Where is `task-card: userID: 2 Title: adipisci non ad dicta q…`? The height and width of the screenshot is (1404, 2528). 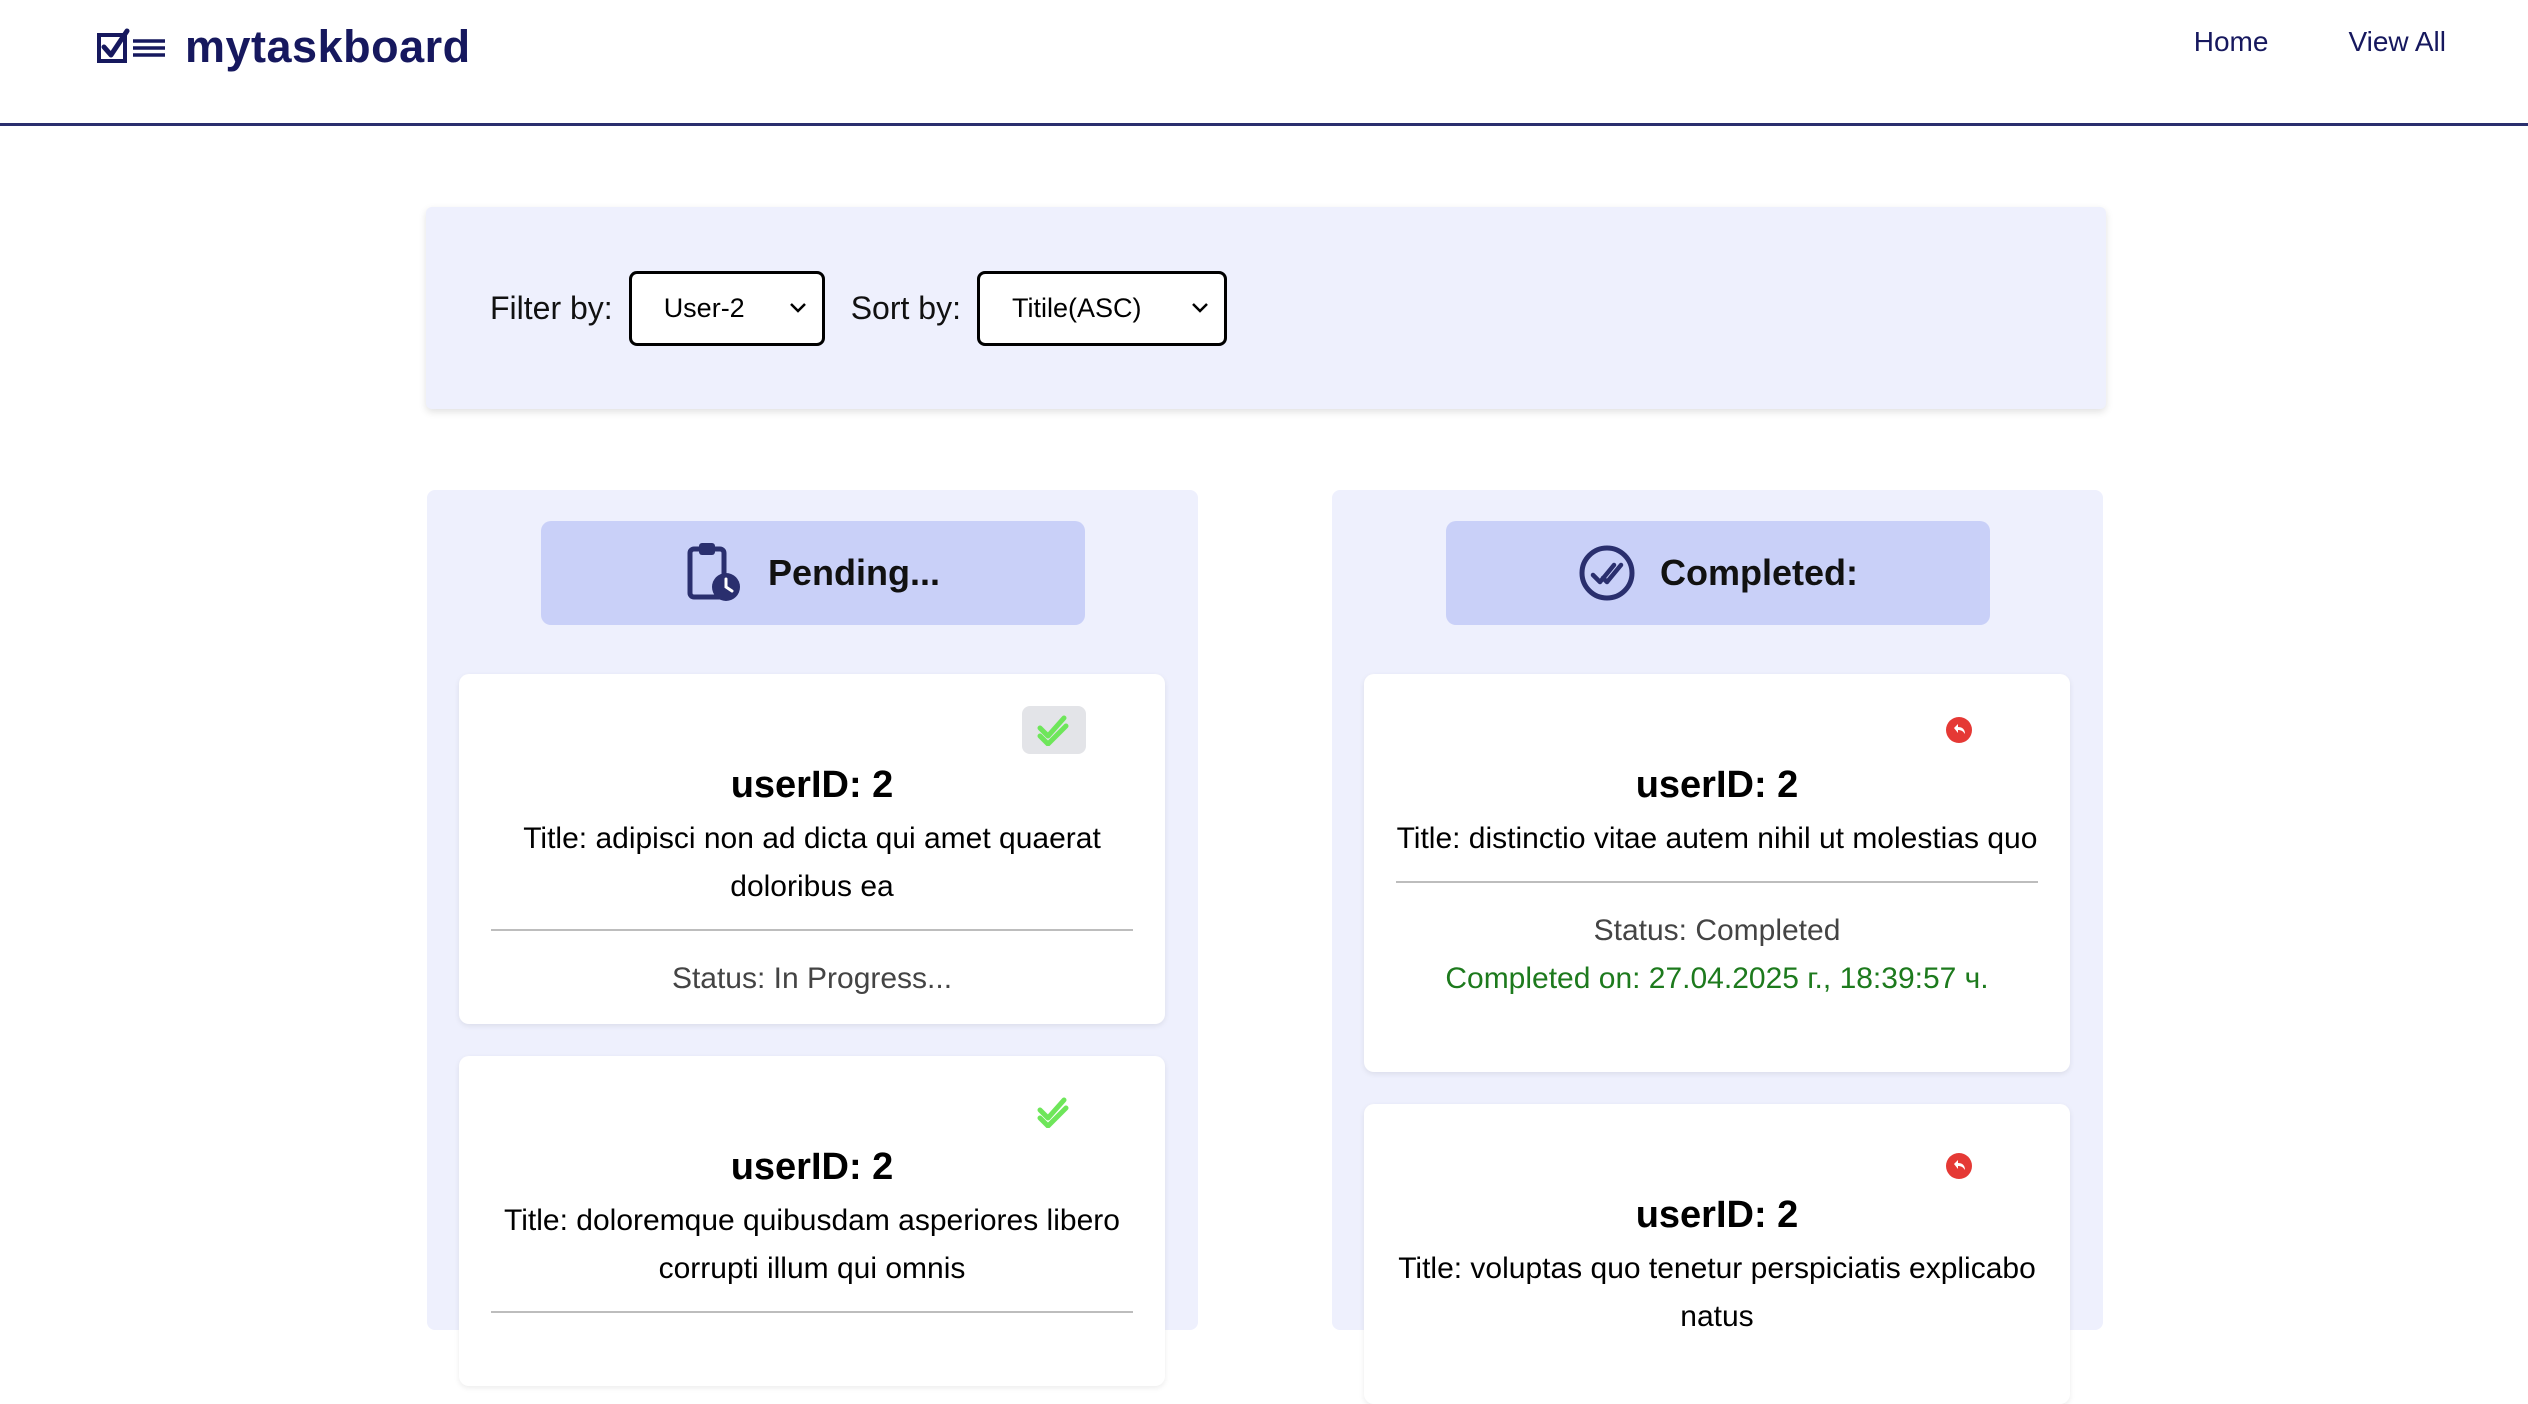 task-card: userID: 2 Title: adipisci non ad dicta q… is located at coordinates (812, 849).